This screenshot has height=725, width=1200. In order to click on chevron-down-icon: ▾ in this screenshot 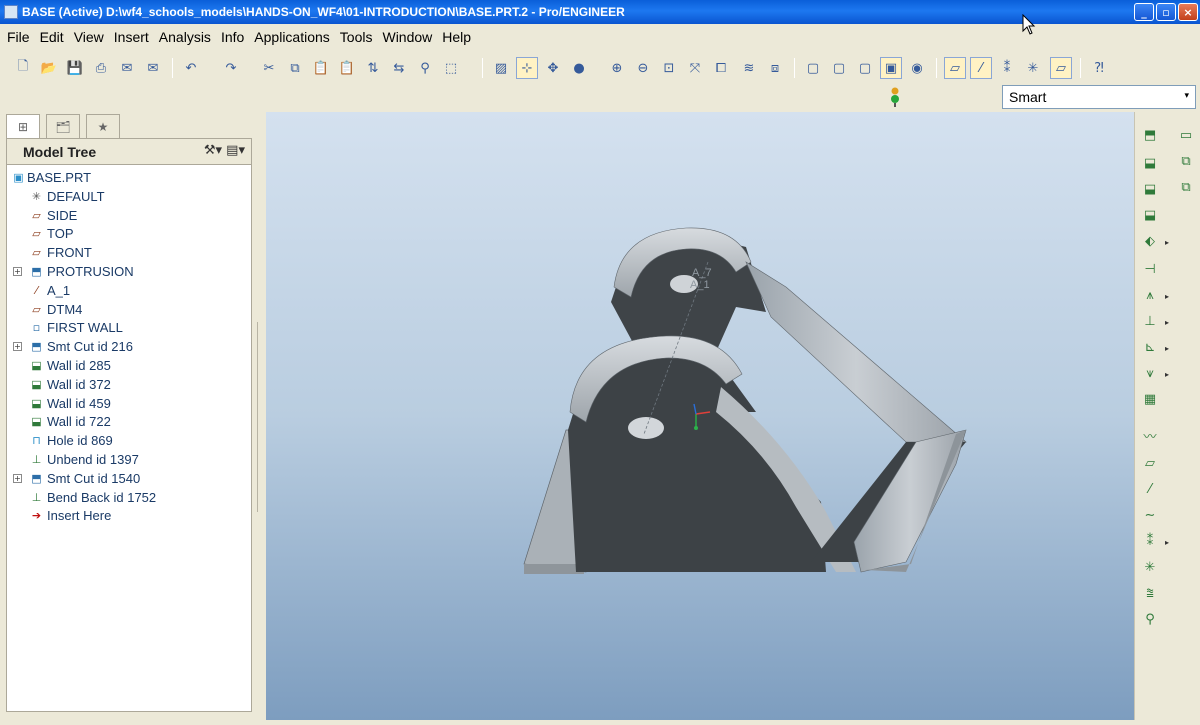, I will do `click(1186, 95)`.